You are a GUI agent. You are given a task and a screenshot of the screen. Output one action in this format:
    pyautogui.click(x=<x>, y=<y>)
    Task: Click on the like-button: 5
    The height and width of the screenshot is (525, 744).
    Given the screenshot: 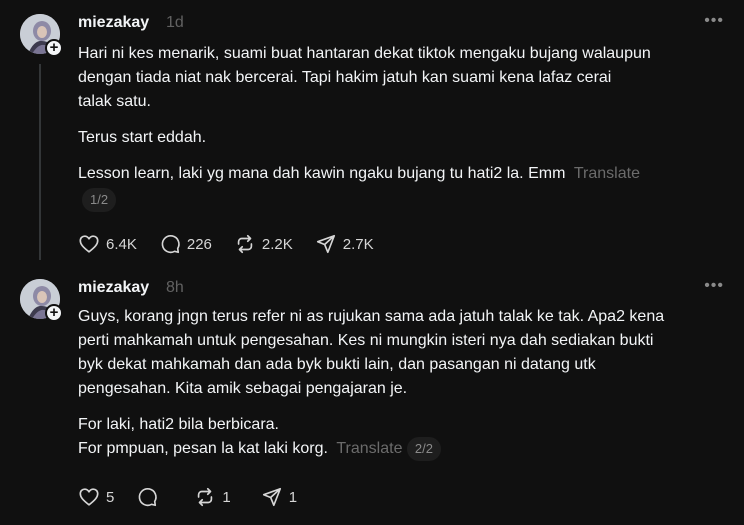 What is the action you would take?
    pyautogui.click(x=96, y=497)
    